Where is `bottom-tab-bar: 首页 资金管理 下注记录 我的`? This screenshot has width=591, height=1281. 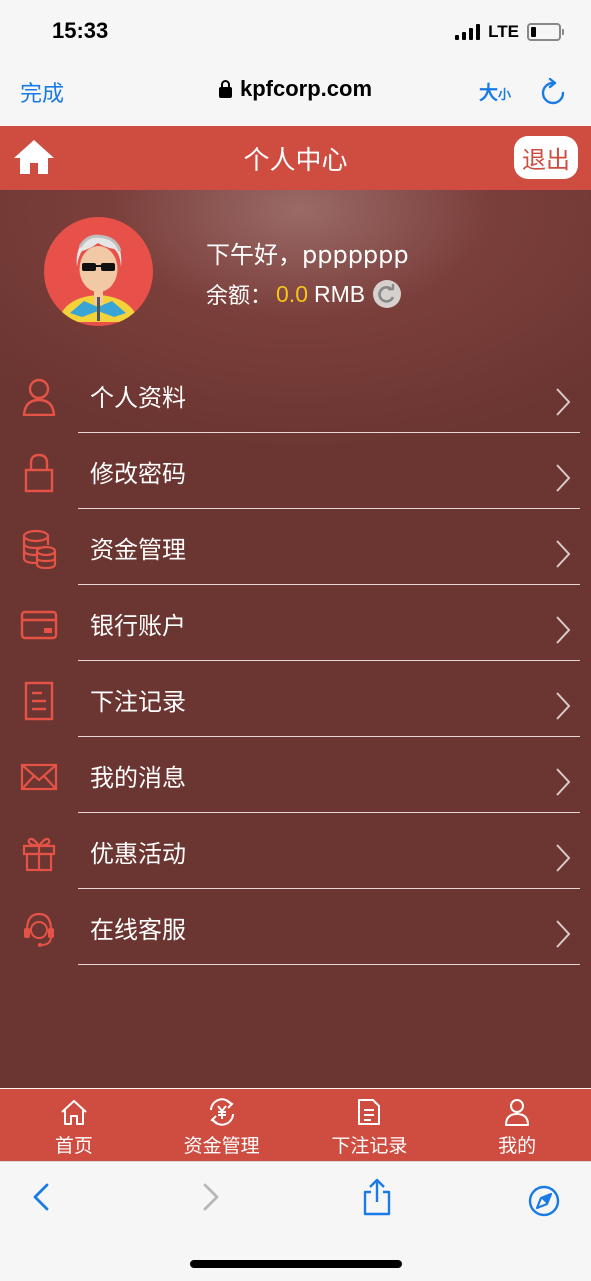
bottom-tab-bar: 首页 资金管理 下注记录 我的 is located at coordinates (295, 1125).